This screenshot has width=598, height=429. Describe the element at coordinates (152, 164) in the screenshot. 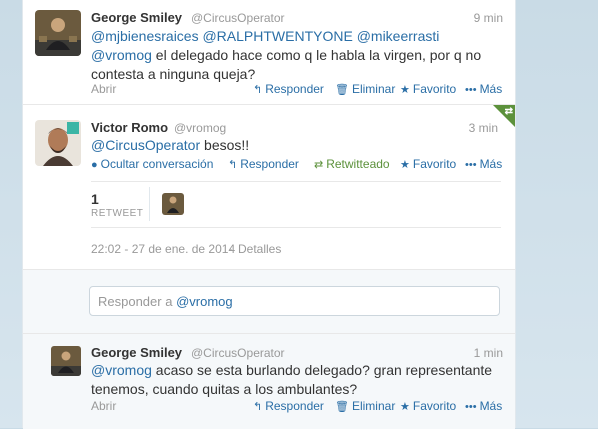

I see `hide-conversation-button: ● Ocultar conversación` at that location.